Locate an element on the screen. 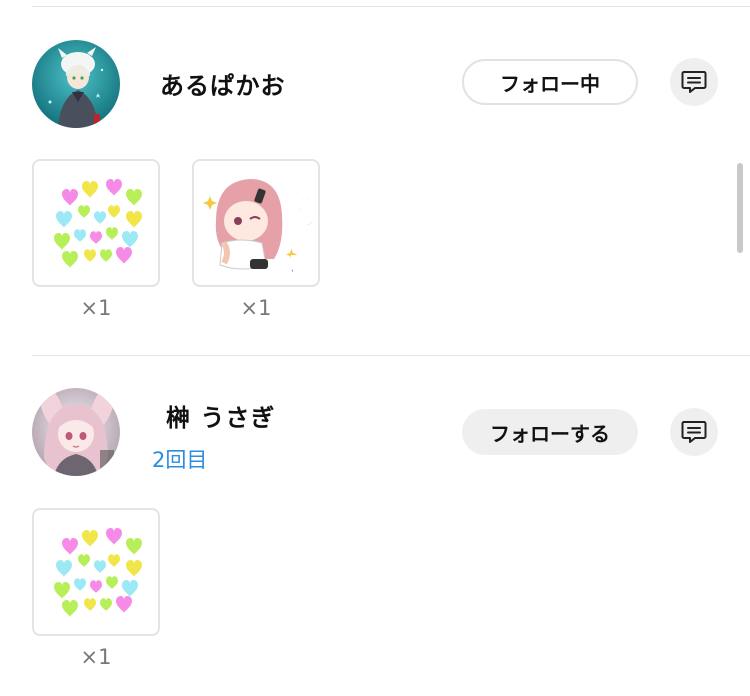 Image resolution: width=750 pixels, height=696 pixels. user-name: 榊 うさぎ is located at coordinates (220, 415).